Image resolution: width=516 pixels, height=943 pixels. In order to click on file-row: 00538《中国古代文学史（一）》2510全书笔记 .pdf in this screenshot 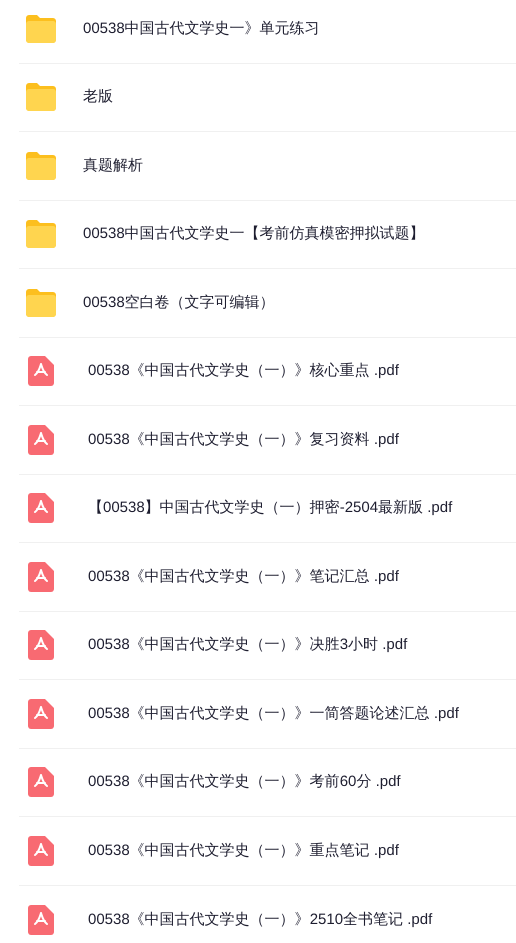, I will do `click(267, 914)`.